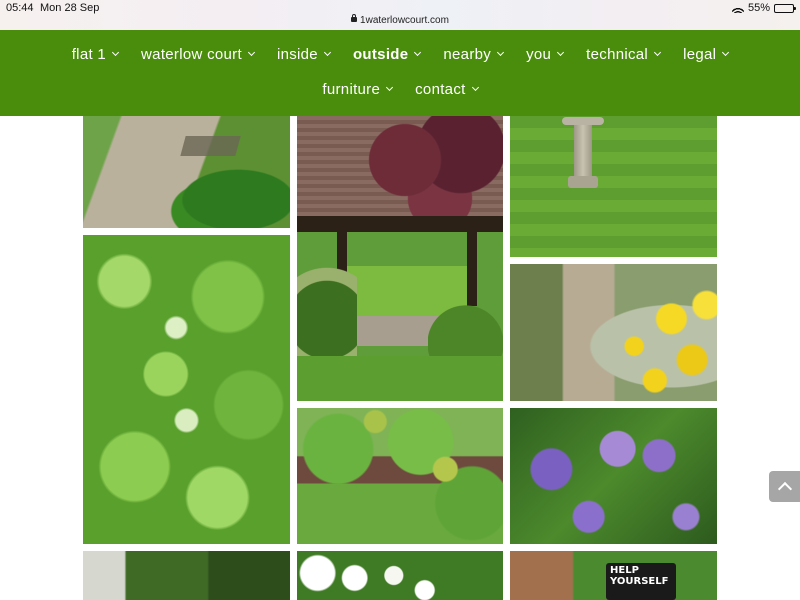 The image size is (800, 600). Describe the element at coordinates (404, 20) in the screenshot. I see `address-url: 1waterlowcourt.com` at that location.